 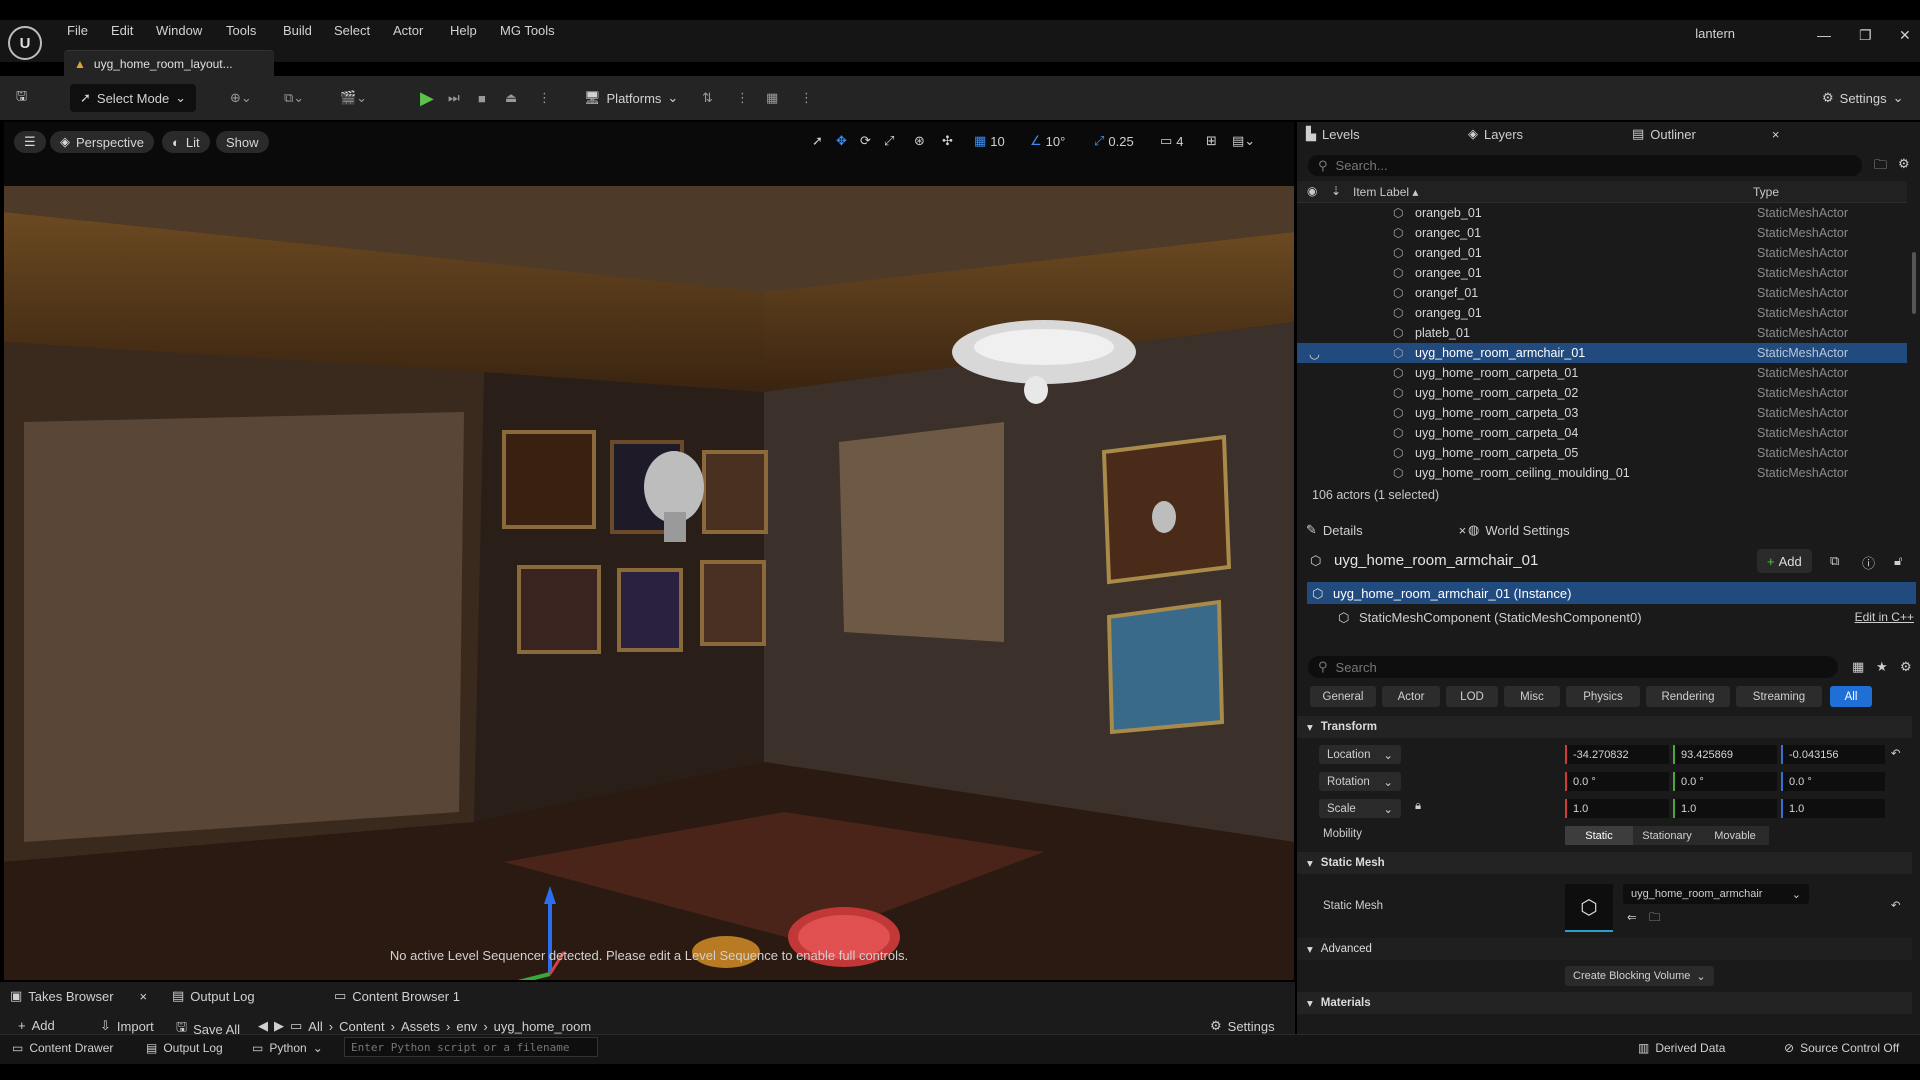 What do you see at coordinates (1617, 781) in the screenshot?
I see `rotation-x-field: 0.0 °` at bounding box center [1617, 781].